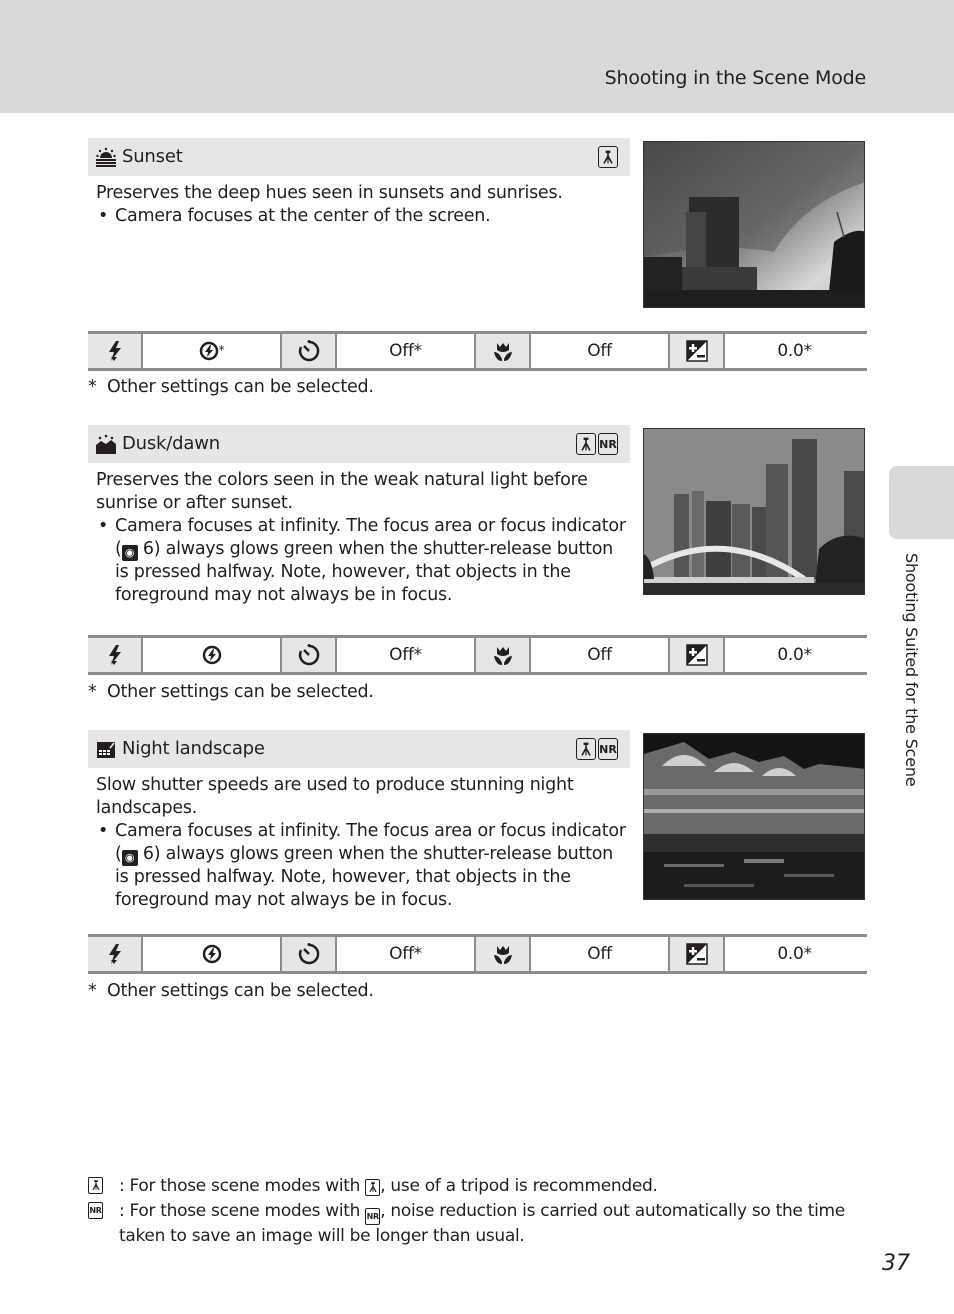  Describe the element at coordinates (754, 816) in the screenshot. I see `night-landscape-photo` at that location.